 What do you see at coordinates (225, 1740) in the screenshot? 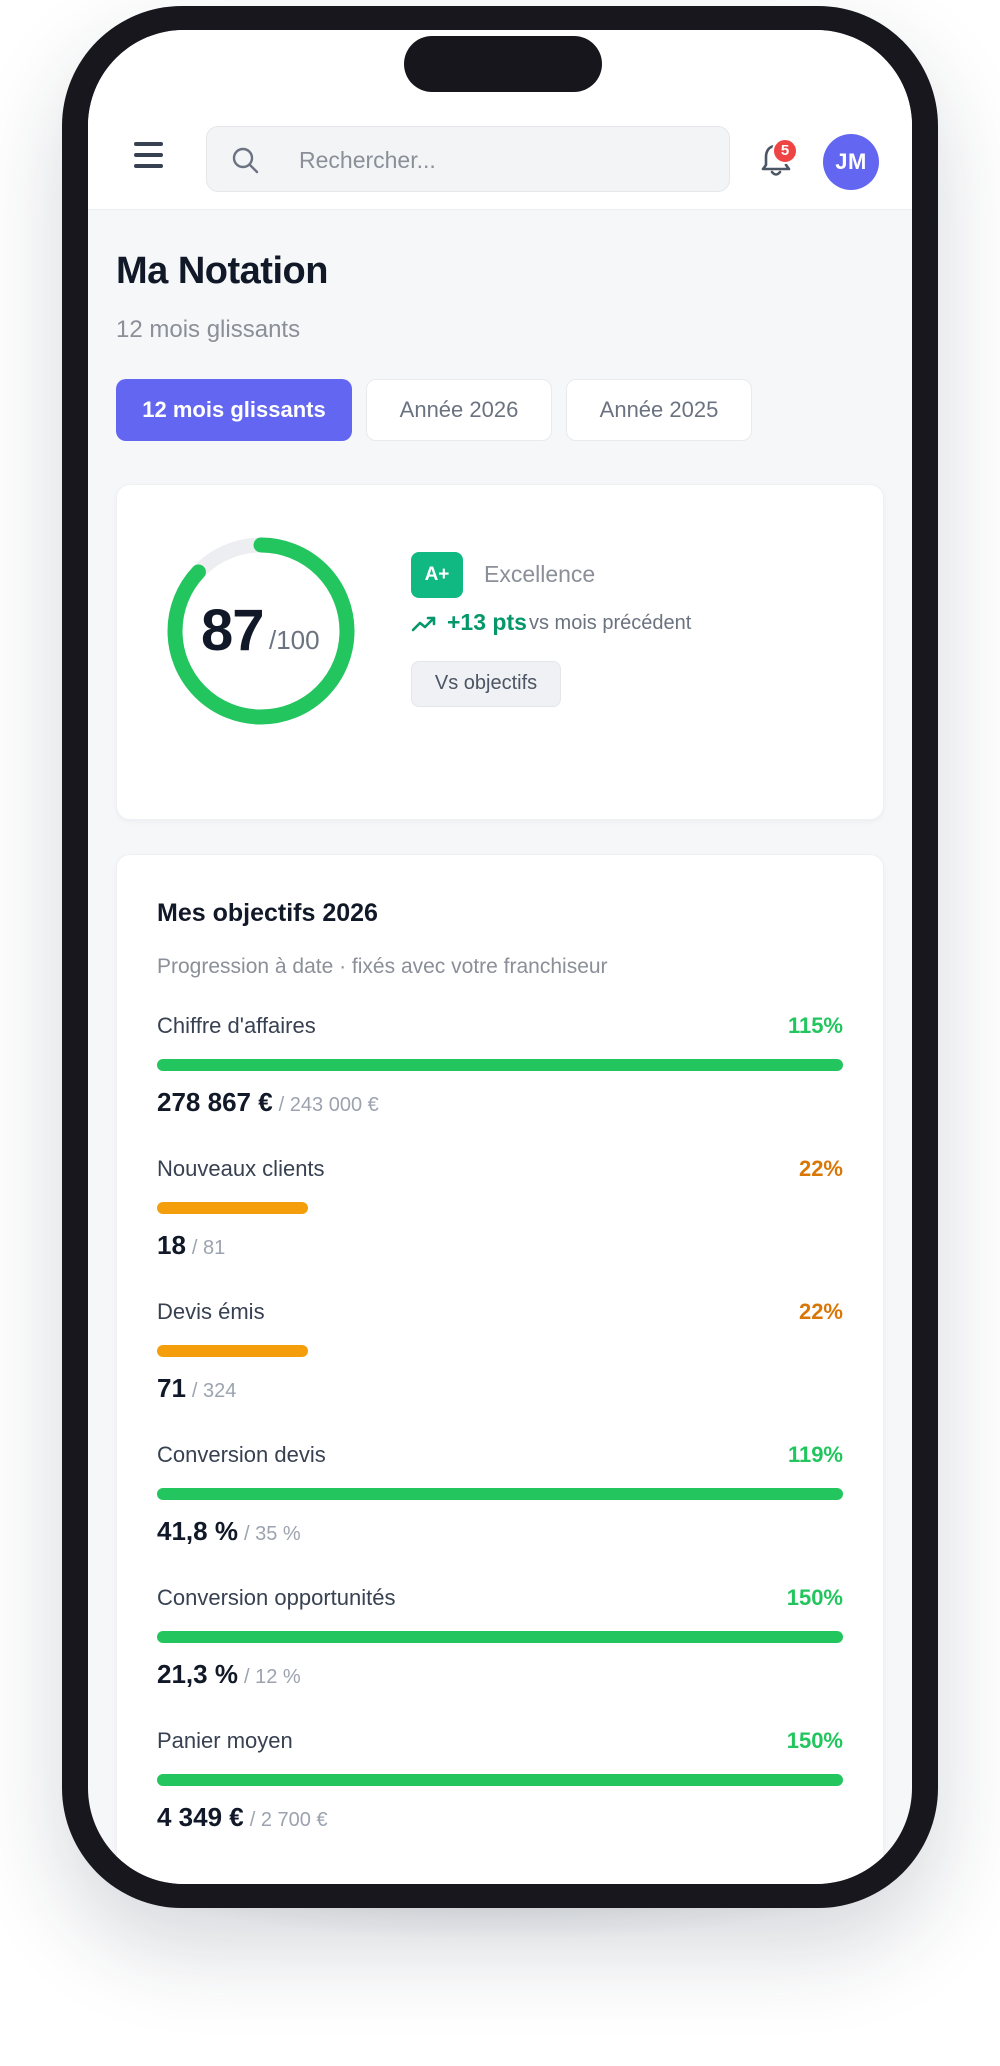
I see `goal-label: Panier moyen` at bounding box center [225, 1740].